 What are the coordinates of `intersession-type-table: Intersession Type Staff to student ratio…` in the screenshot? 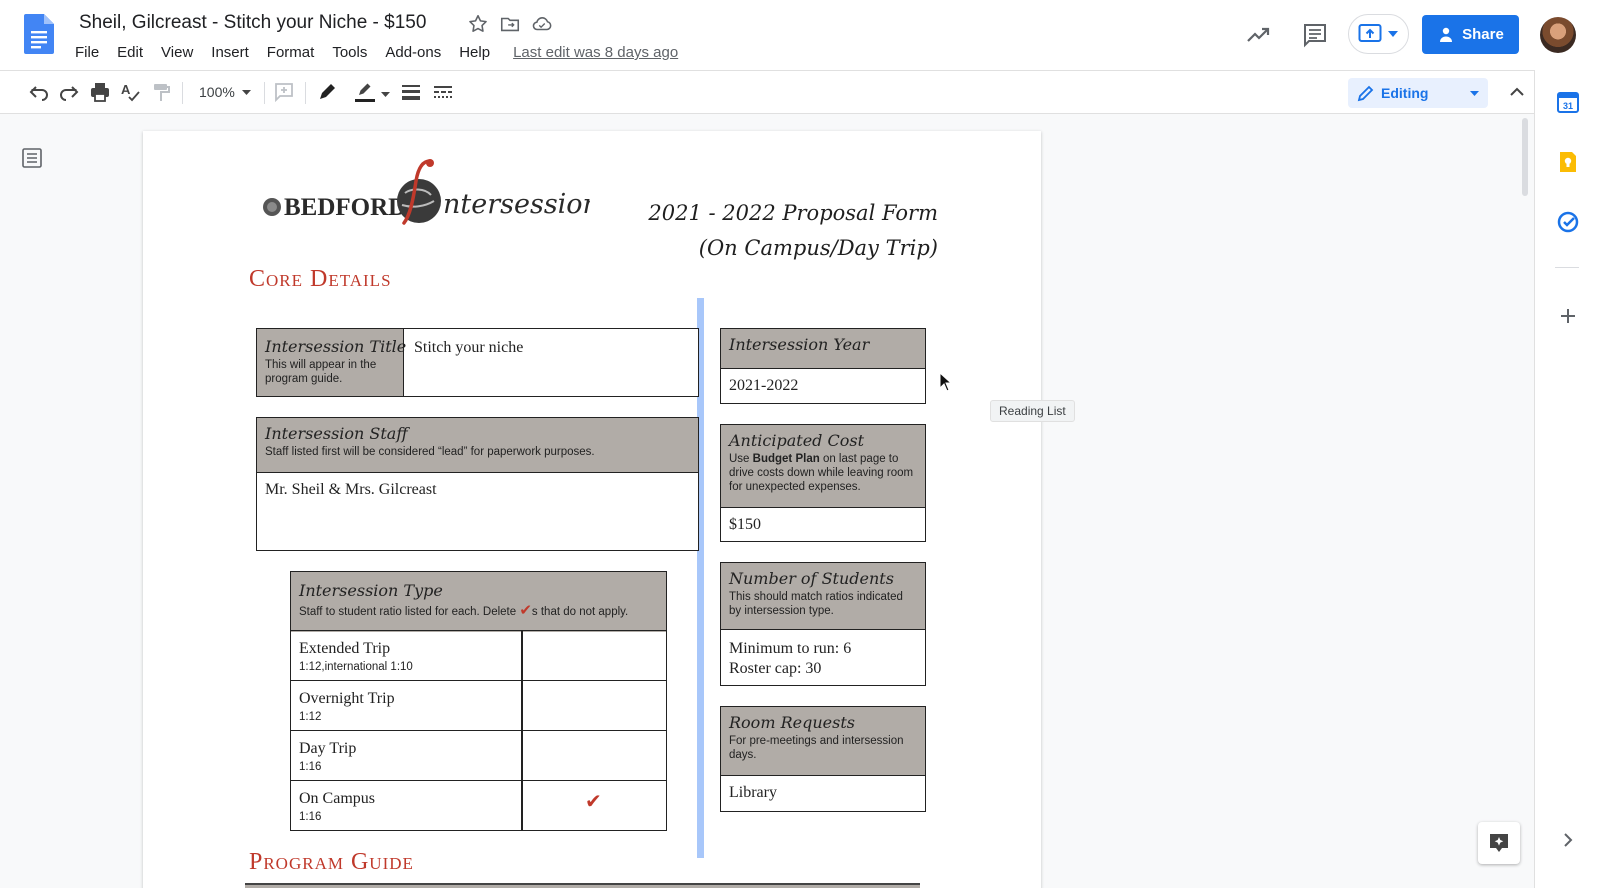 It's located at (478, 701).